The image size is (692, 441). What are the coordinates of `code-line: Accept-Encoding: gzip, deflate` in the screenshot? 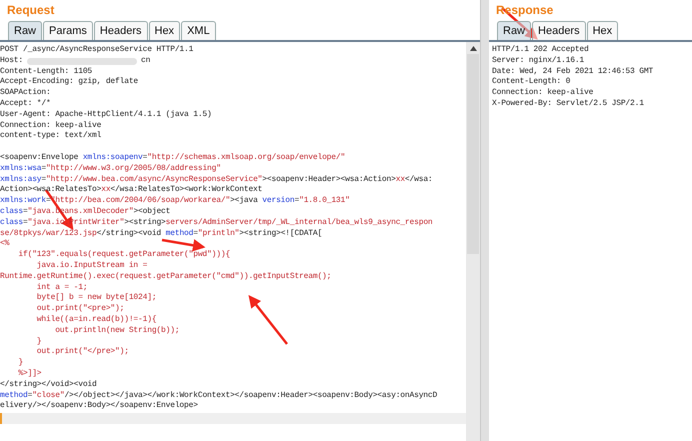 It's located at (69, 82).